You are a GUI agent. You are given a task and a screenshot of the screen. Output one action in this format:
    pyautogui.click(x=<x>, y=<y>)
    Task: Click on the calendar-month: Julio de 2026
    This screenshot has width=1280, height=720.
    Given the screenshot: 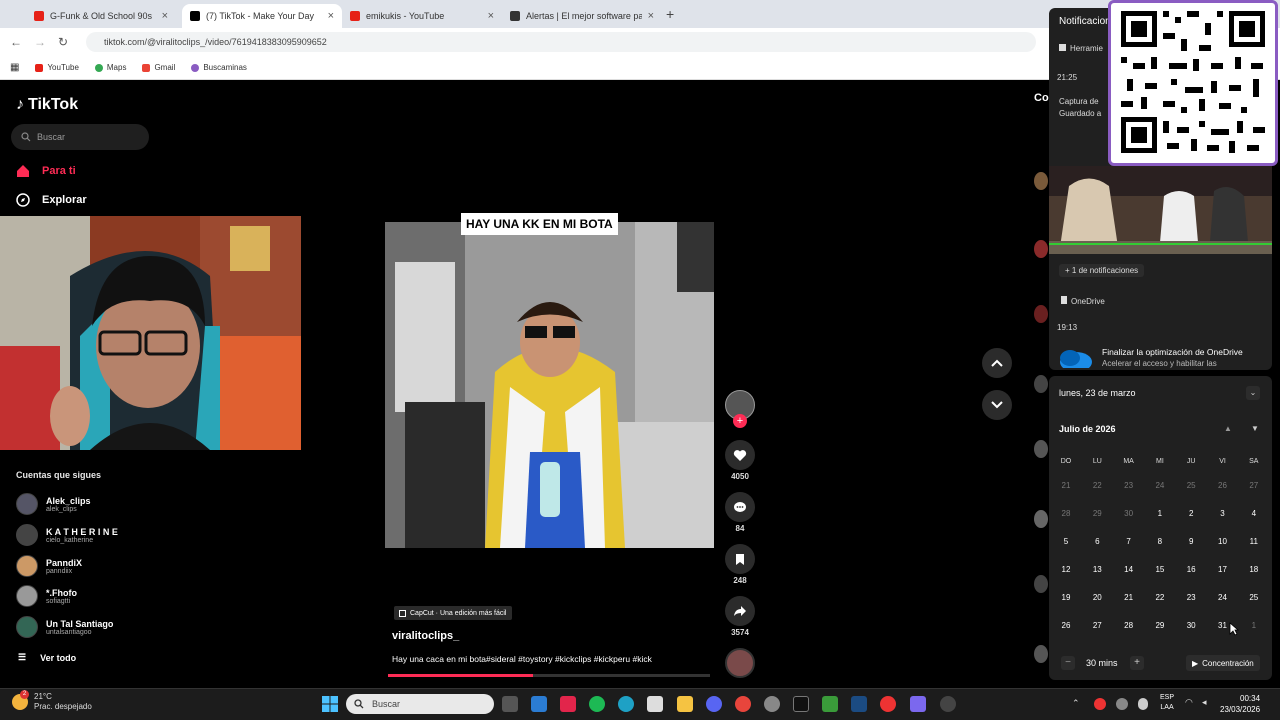 What is the action you would take?
    pyautogui.click(x=1087, y=429)
    